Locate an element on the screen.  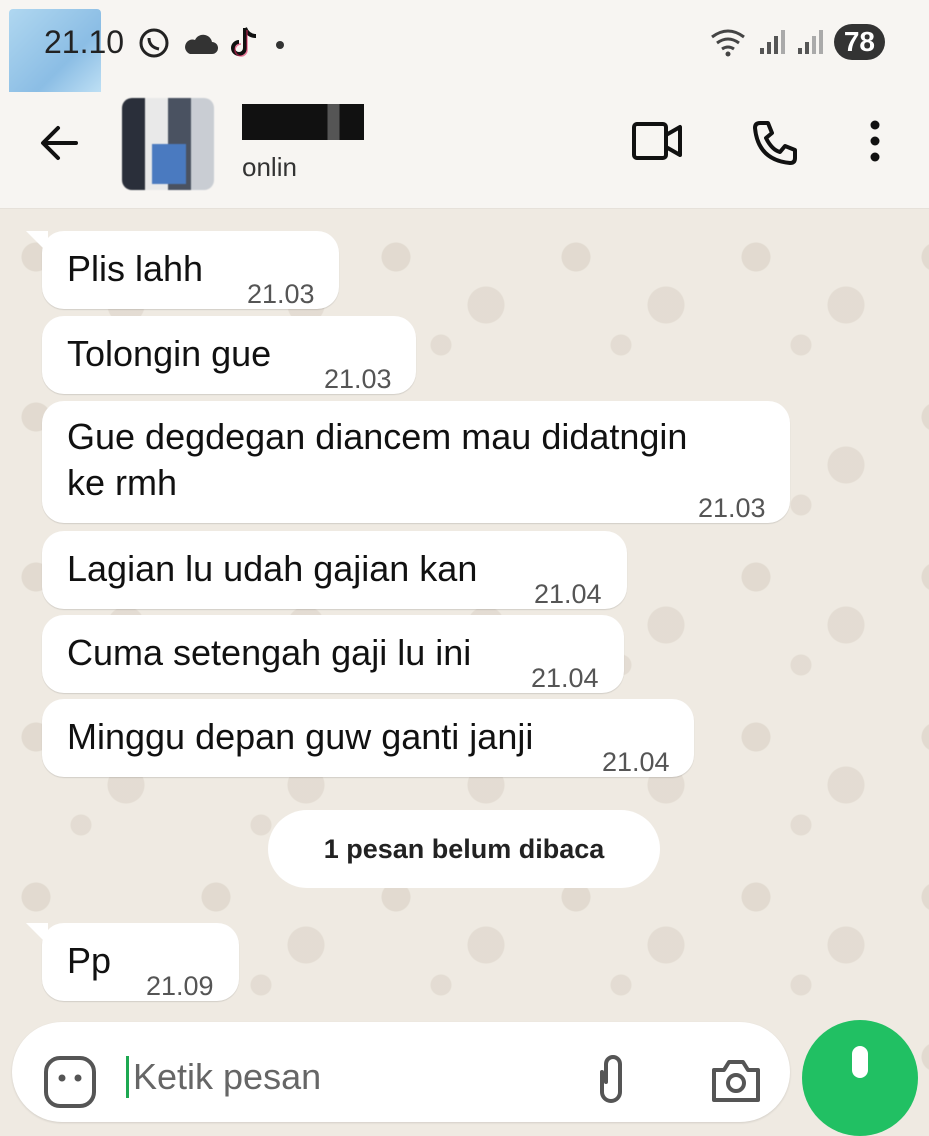
notification-icons is located at coordinates (213, 43).